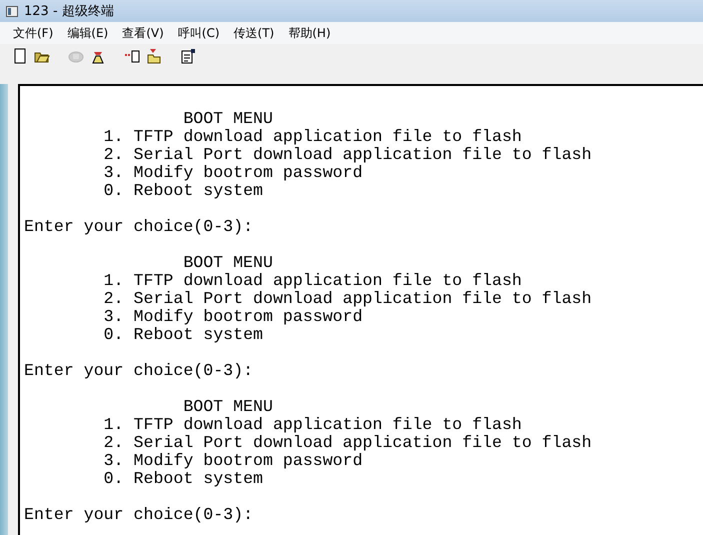 The width and height of the screenshot is (703, 535). What do you see at coordinates (198, 33) in the screenshot?
I see `menu-item: 呼叫(C)` at bounding box center [198, 33].